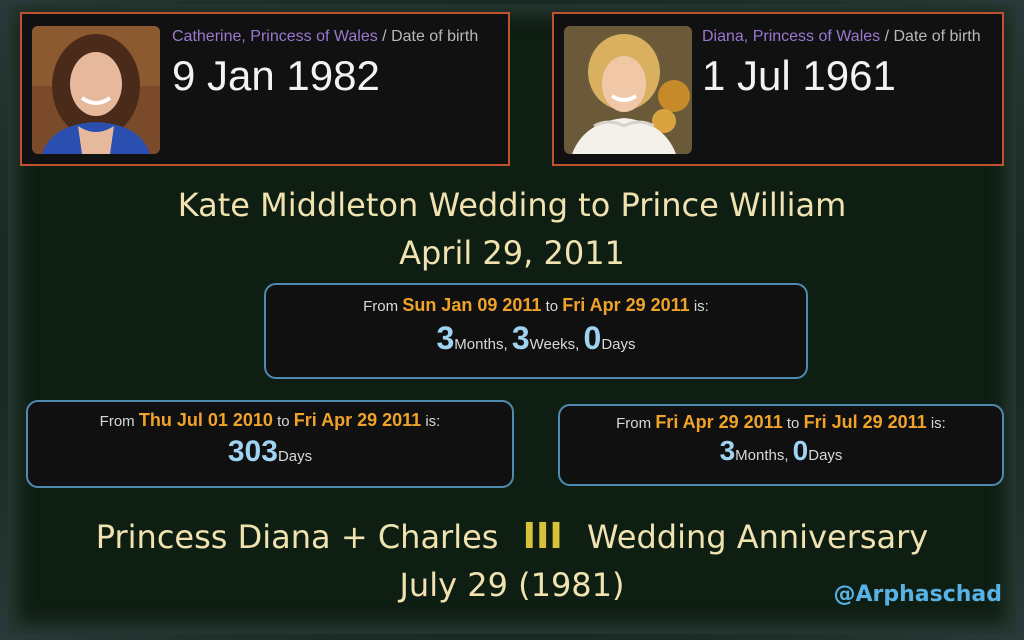 The height and width of the screenshot is (640, 1024). Describe the element at coordinates (472, 305) in the screenshot. I see `start-date: Sun Jan 09 2011` at that location.